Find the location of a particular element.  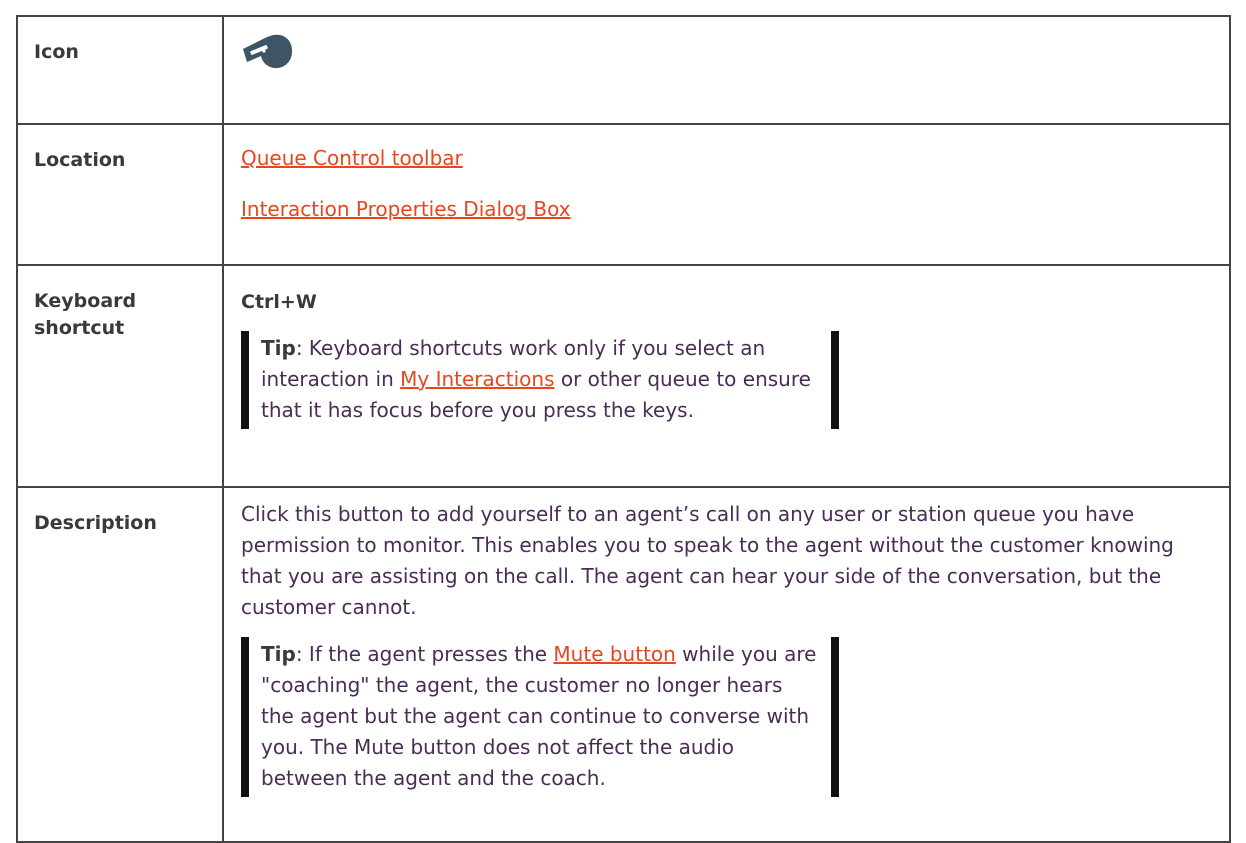

queue-control-toolbar-link: Queue Control toolbar is located at coordinates (735, 149).